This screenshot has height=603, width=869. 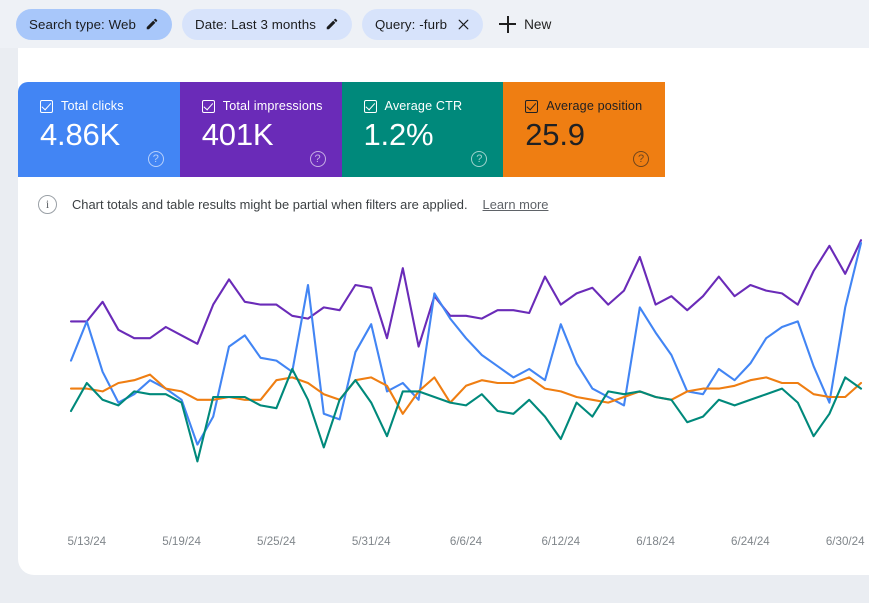 I want to click on filter-chip-date: Date: Last 3 months, so click(x=267, y=24).